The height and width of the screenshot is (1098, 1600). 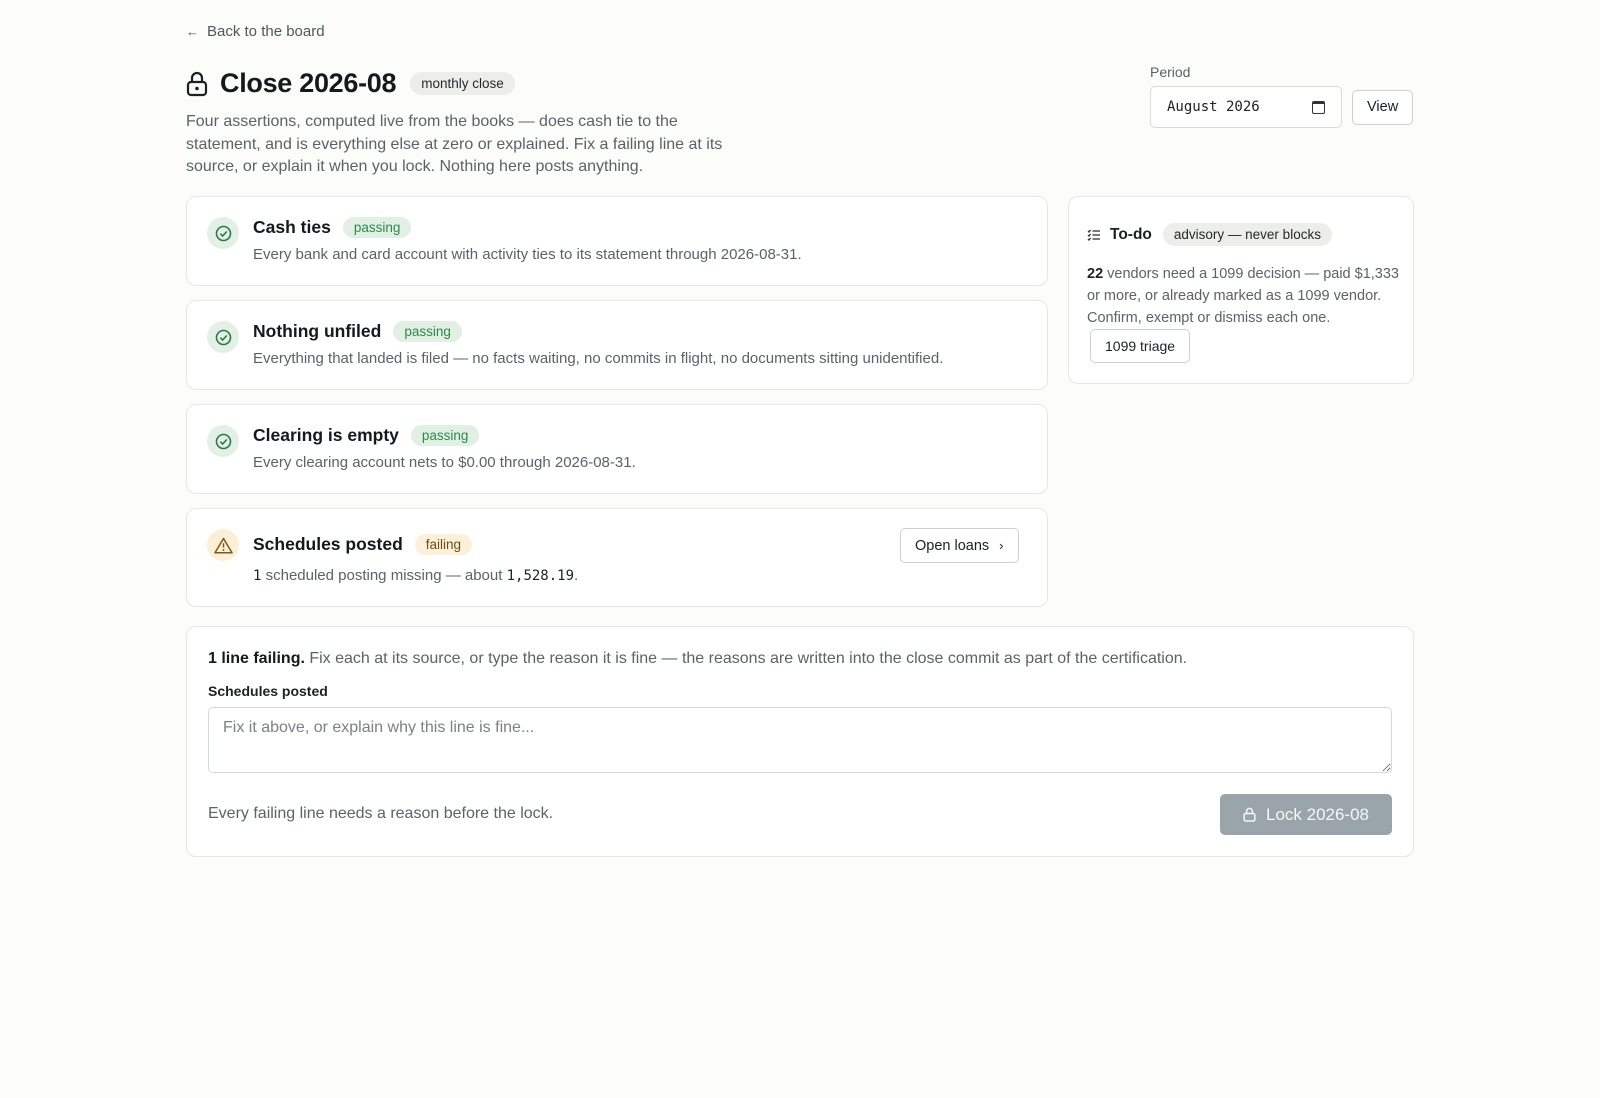 What do you see at coordinates (540, 576) in the screenshot?
I see `missing-amount: 1,528.19` at bounding box center [540, 576].